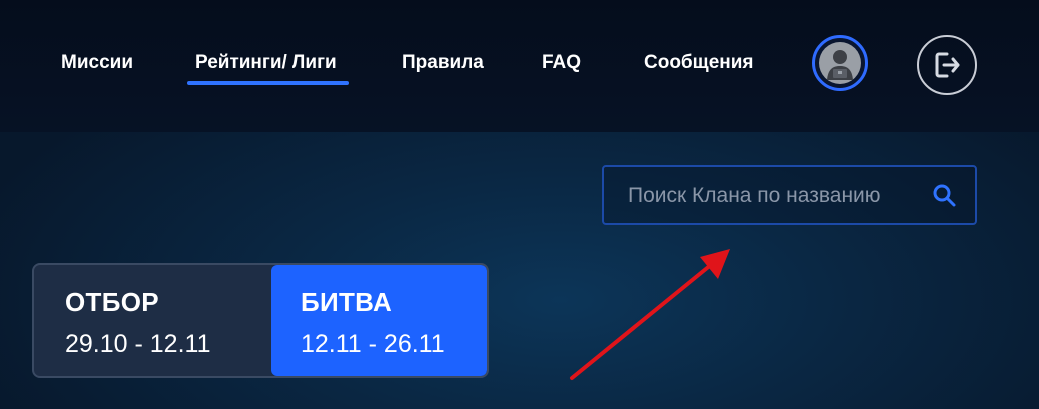 This screenshot has height=409, width=1039. What do you see at coordinates (443, 63) in the screenshot?
I see `nav-item-rules: Правила` at bounding box center [443, 63].